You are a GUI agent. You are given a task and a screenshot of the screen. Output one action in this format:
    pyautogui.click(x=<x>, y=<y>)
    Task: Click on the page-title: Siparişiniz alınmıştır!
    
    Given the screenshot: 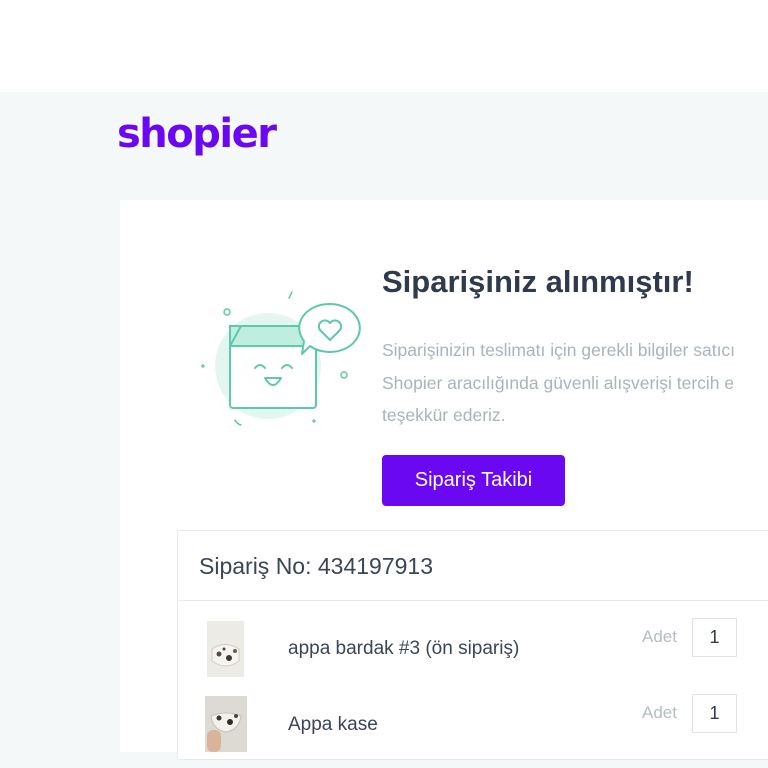 What is the action you would take?
    pyautogui.click(x=538, y=281)
    